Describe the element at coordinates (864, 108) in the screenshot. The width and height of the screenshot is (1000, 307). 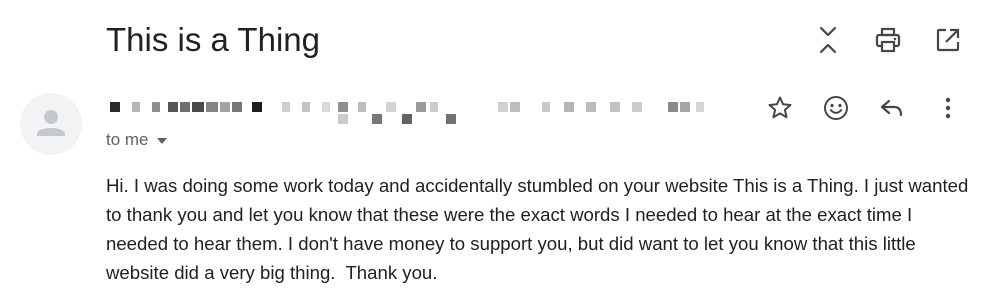
I see `message-actions` at that location.